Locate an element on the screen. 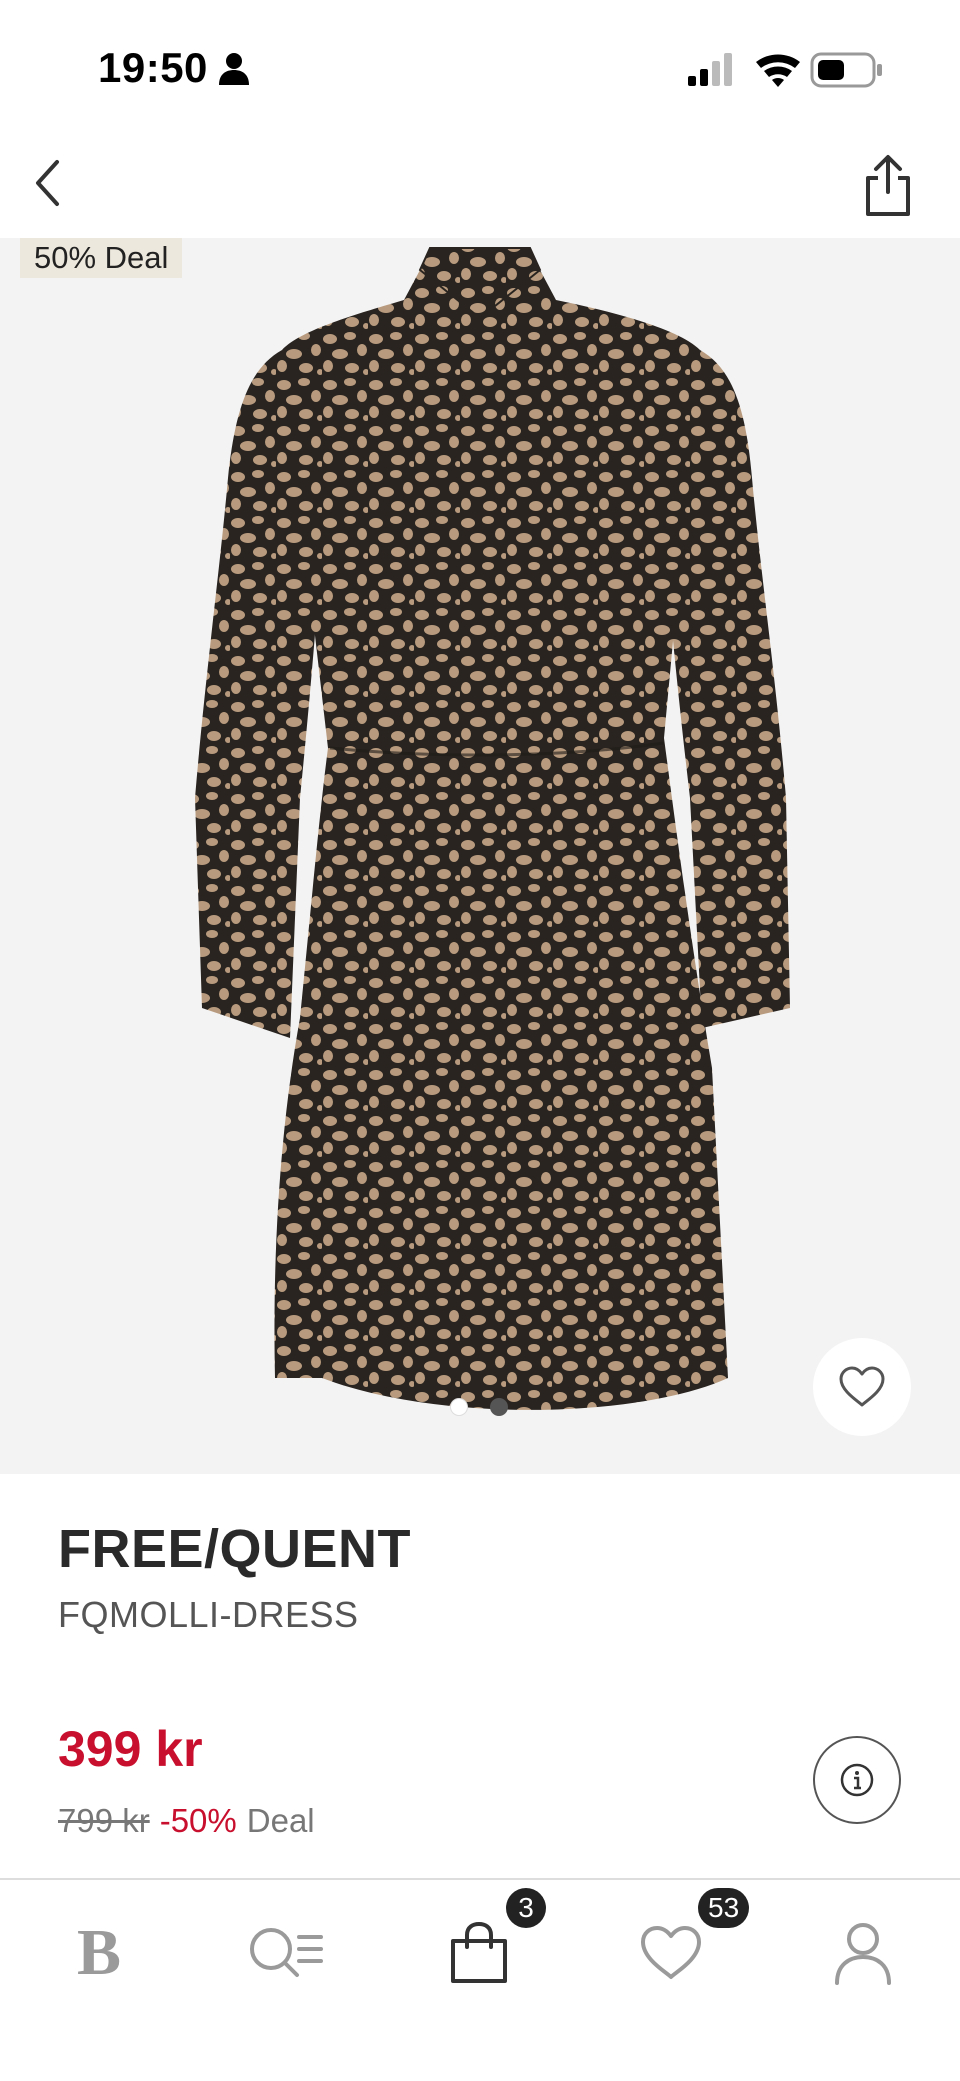  search-list-icon is located at coordinates (286, 1952).